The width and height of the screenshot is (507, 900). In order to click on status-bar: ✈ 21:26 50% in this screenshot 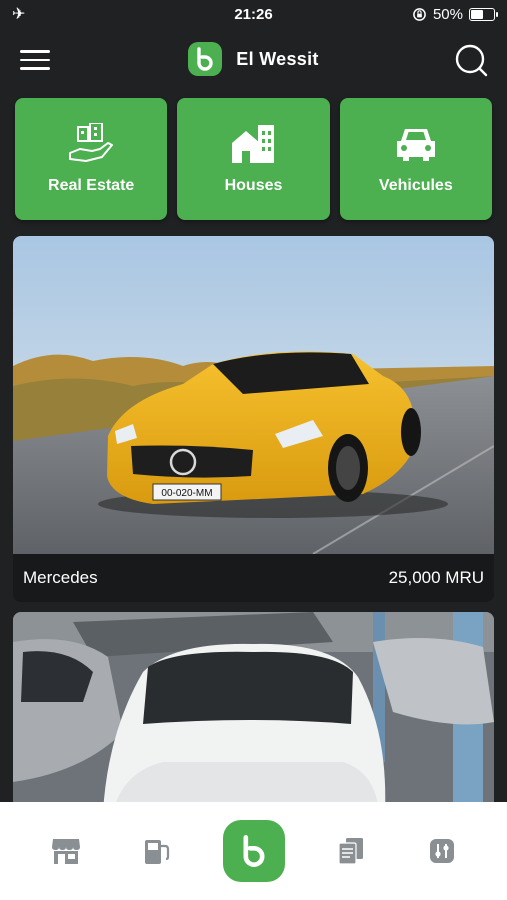, I will do `click(253, 14)`.